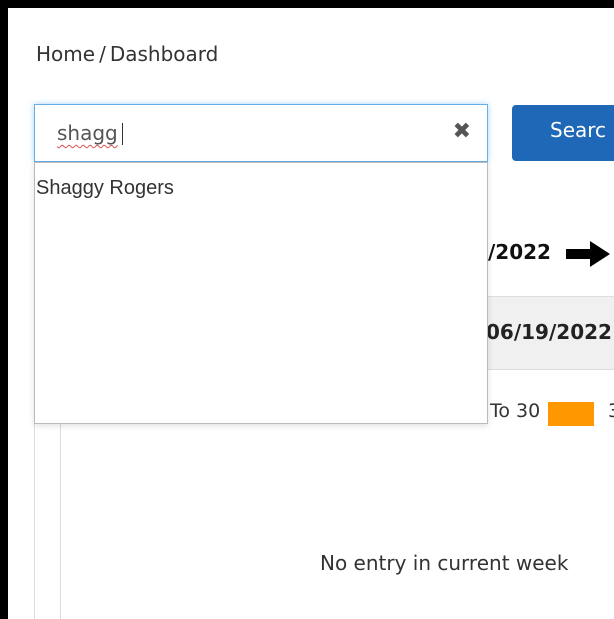 The image size is (614, 619). What do you see at coordinates (519, 252) in the screenshot?
I see `week-range-label: /2022` at bounding box center [519, 252].